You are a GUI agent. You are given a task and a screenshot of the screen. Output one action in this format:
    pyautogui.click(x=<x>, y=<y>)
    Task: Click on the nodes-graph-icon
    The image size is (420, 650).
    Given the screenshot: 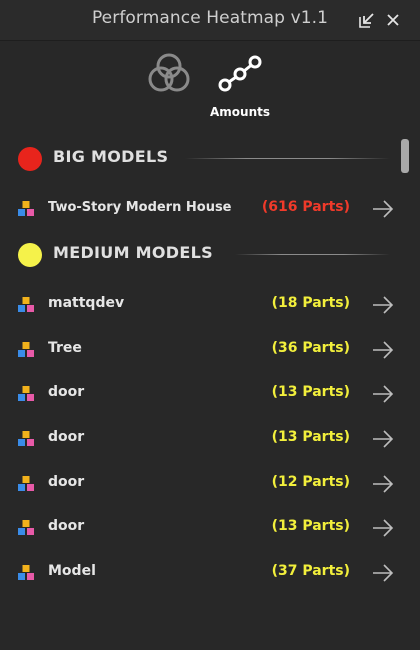 What is the action you would take?
    pyautogui.click(x=240, y=73)
    